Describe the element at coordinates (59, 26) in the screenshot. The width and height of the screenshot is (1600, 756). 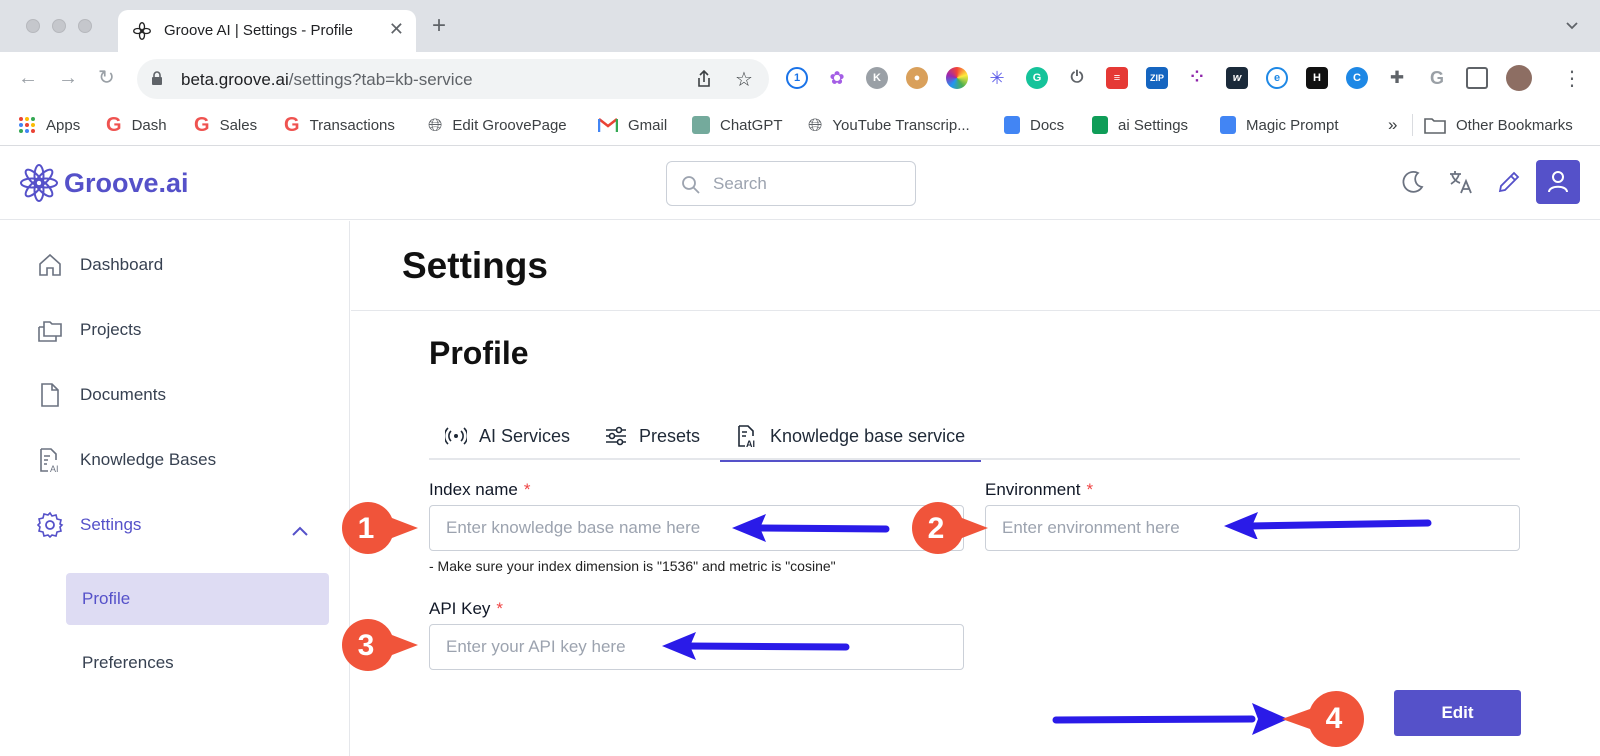
I see `window-minimize-button` at that location.